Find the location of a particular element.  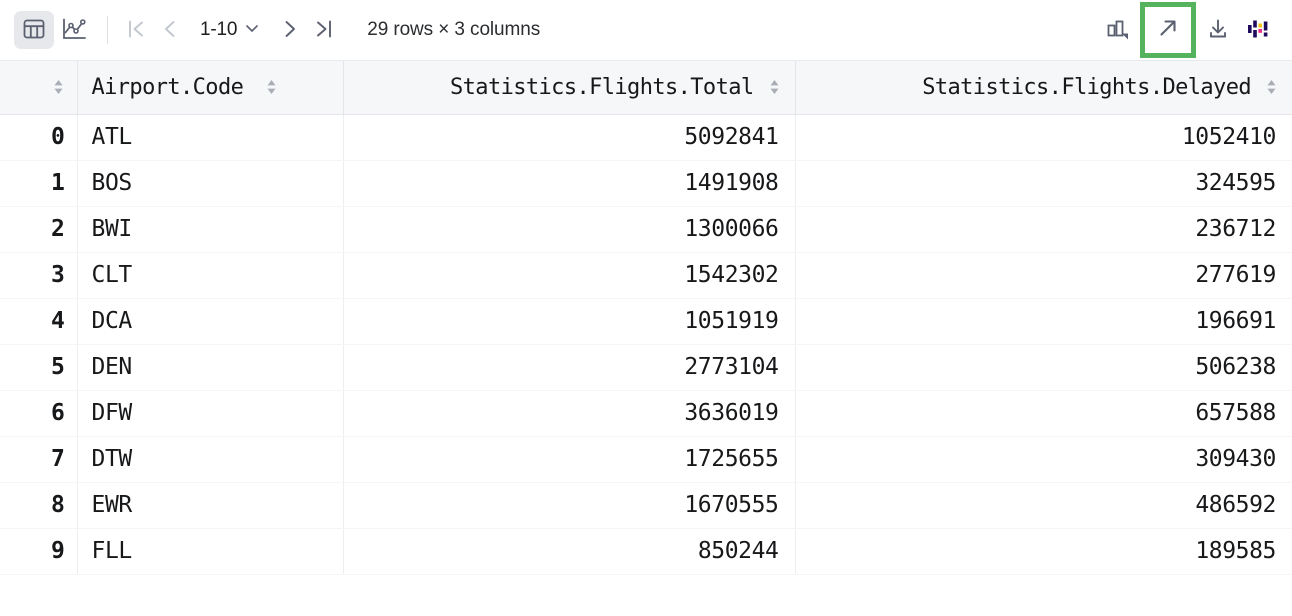

toolbar: 1-10 29 rows × 3 columns is located at coordinates (646, 30).